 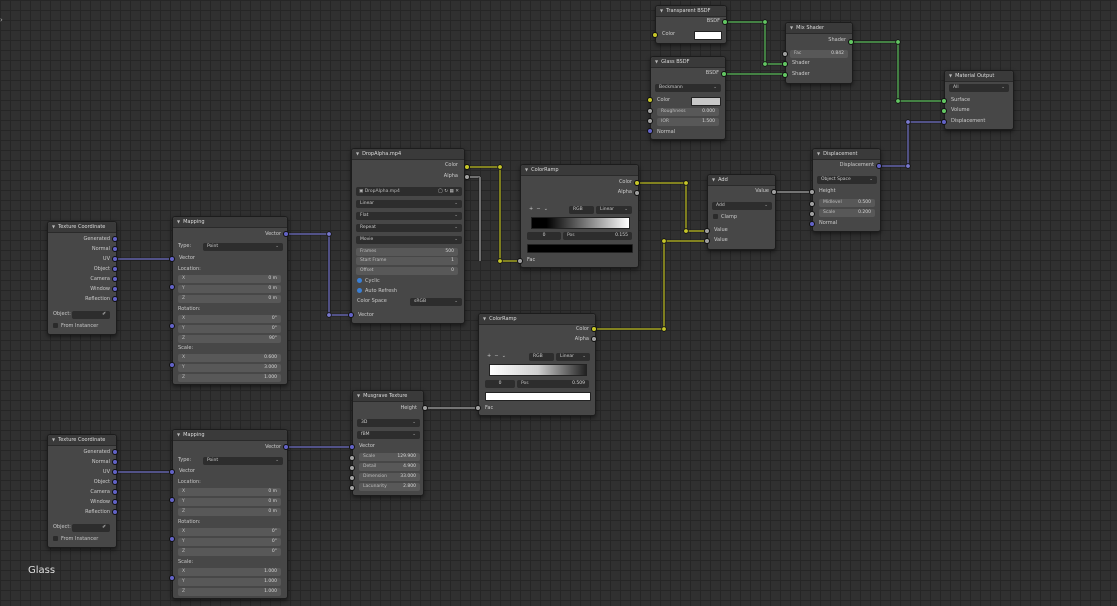 I want to click on socket-color-in, so click(x=655, y=35).